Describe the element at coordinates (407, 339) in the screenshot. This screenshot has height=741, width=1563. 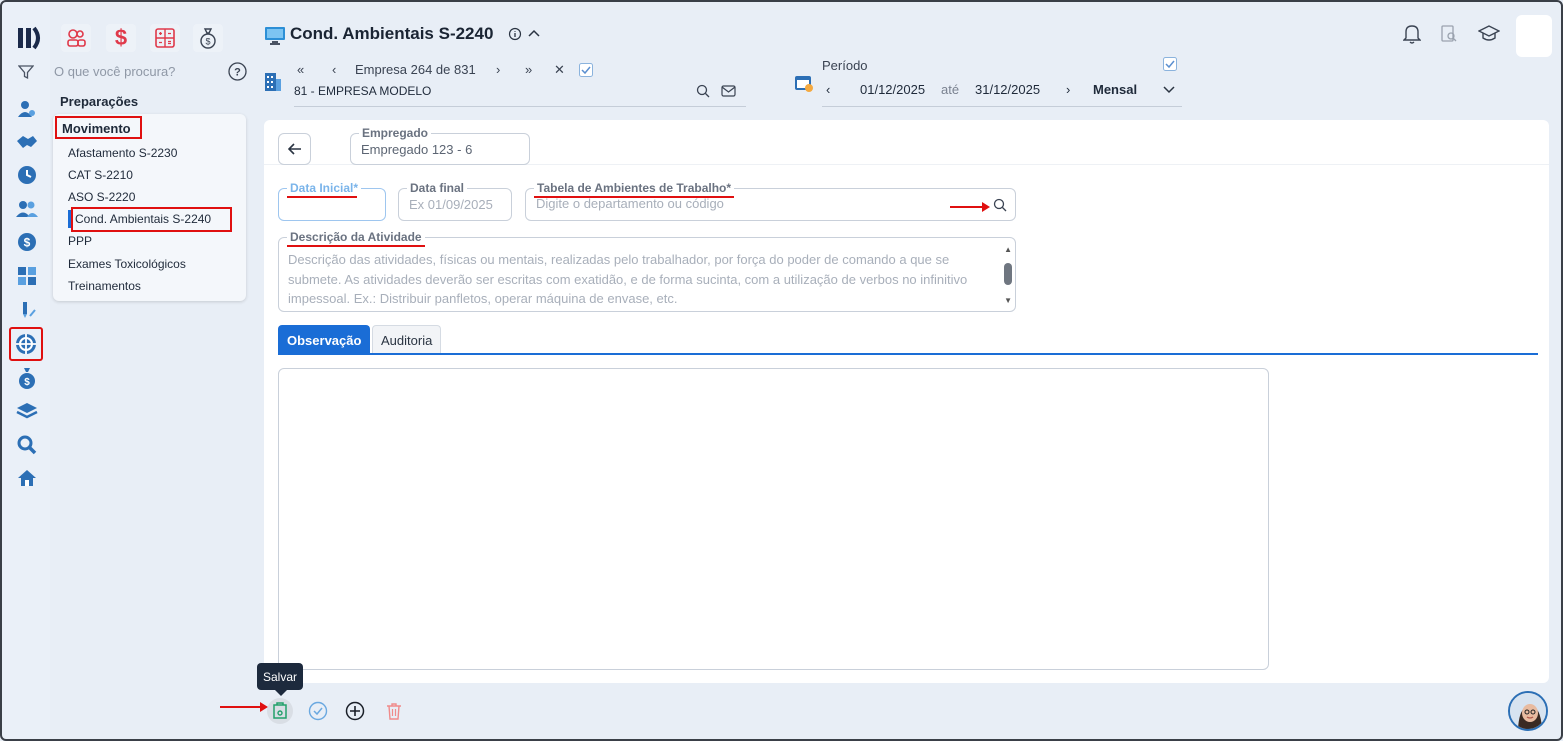
I see `tab-auditoria: Auditoria` at that location.